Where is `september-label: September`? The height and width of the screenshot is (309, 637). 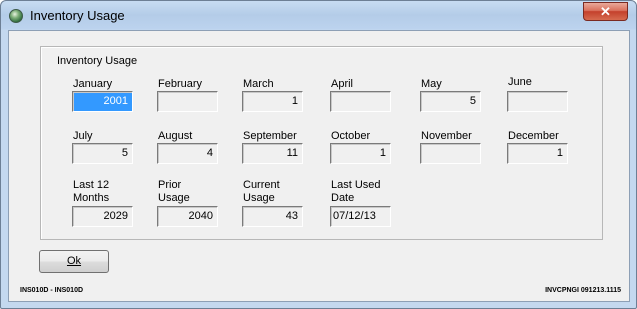 september-label: September is located at coordinates (270, 136).